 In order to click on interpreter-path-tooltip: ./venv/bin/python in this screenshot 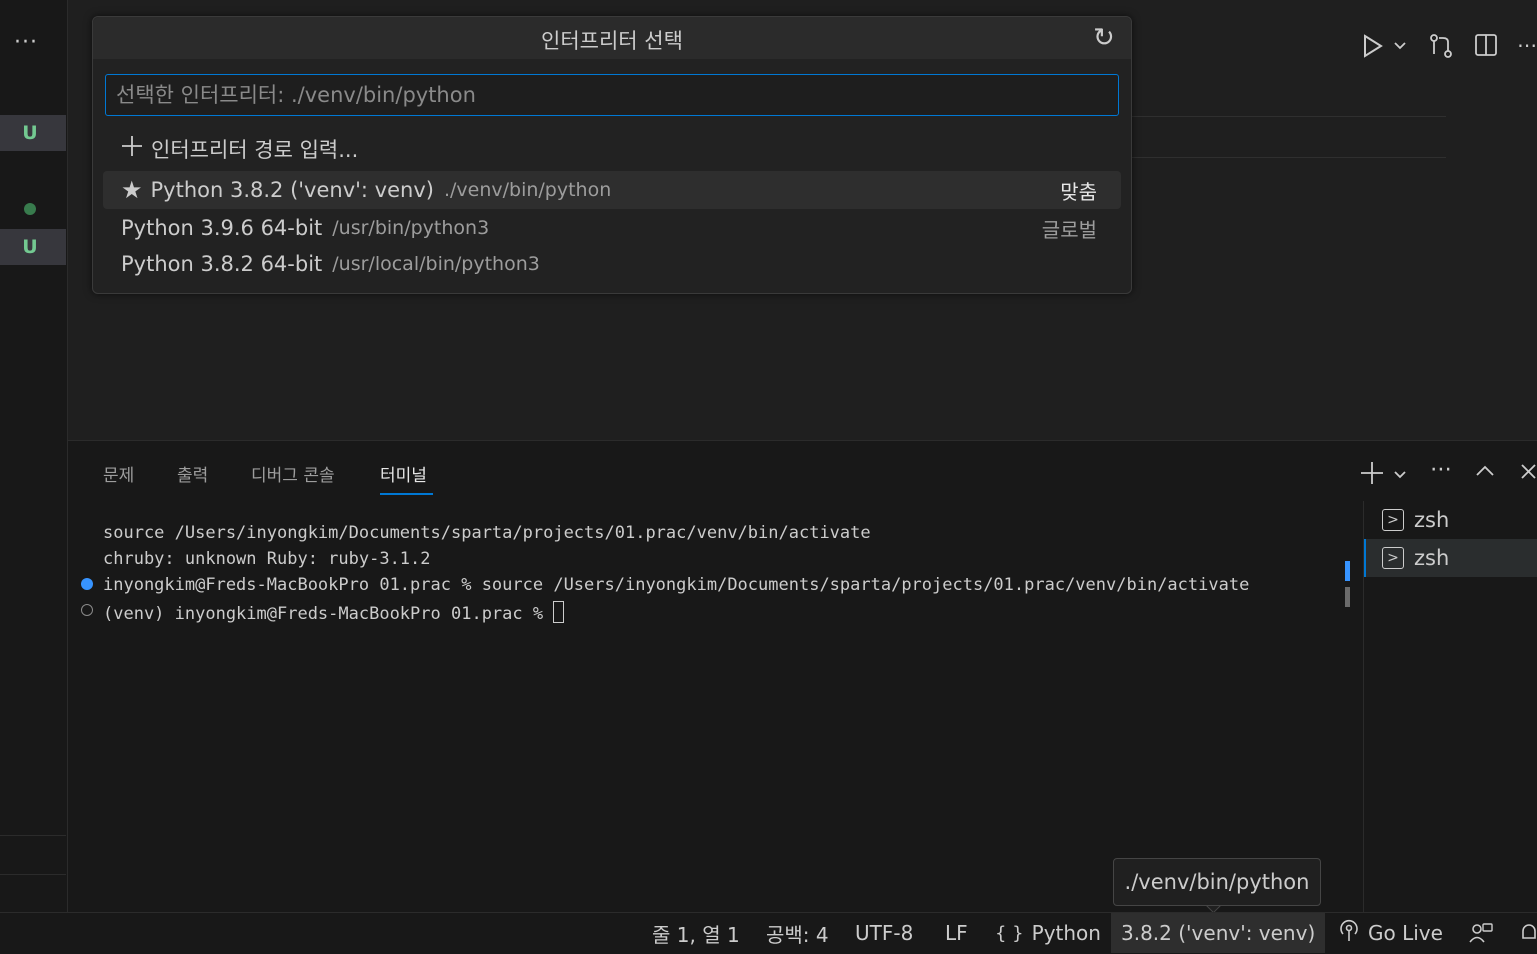, I will do `click(1217, 882)`.